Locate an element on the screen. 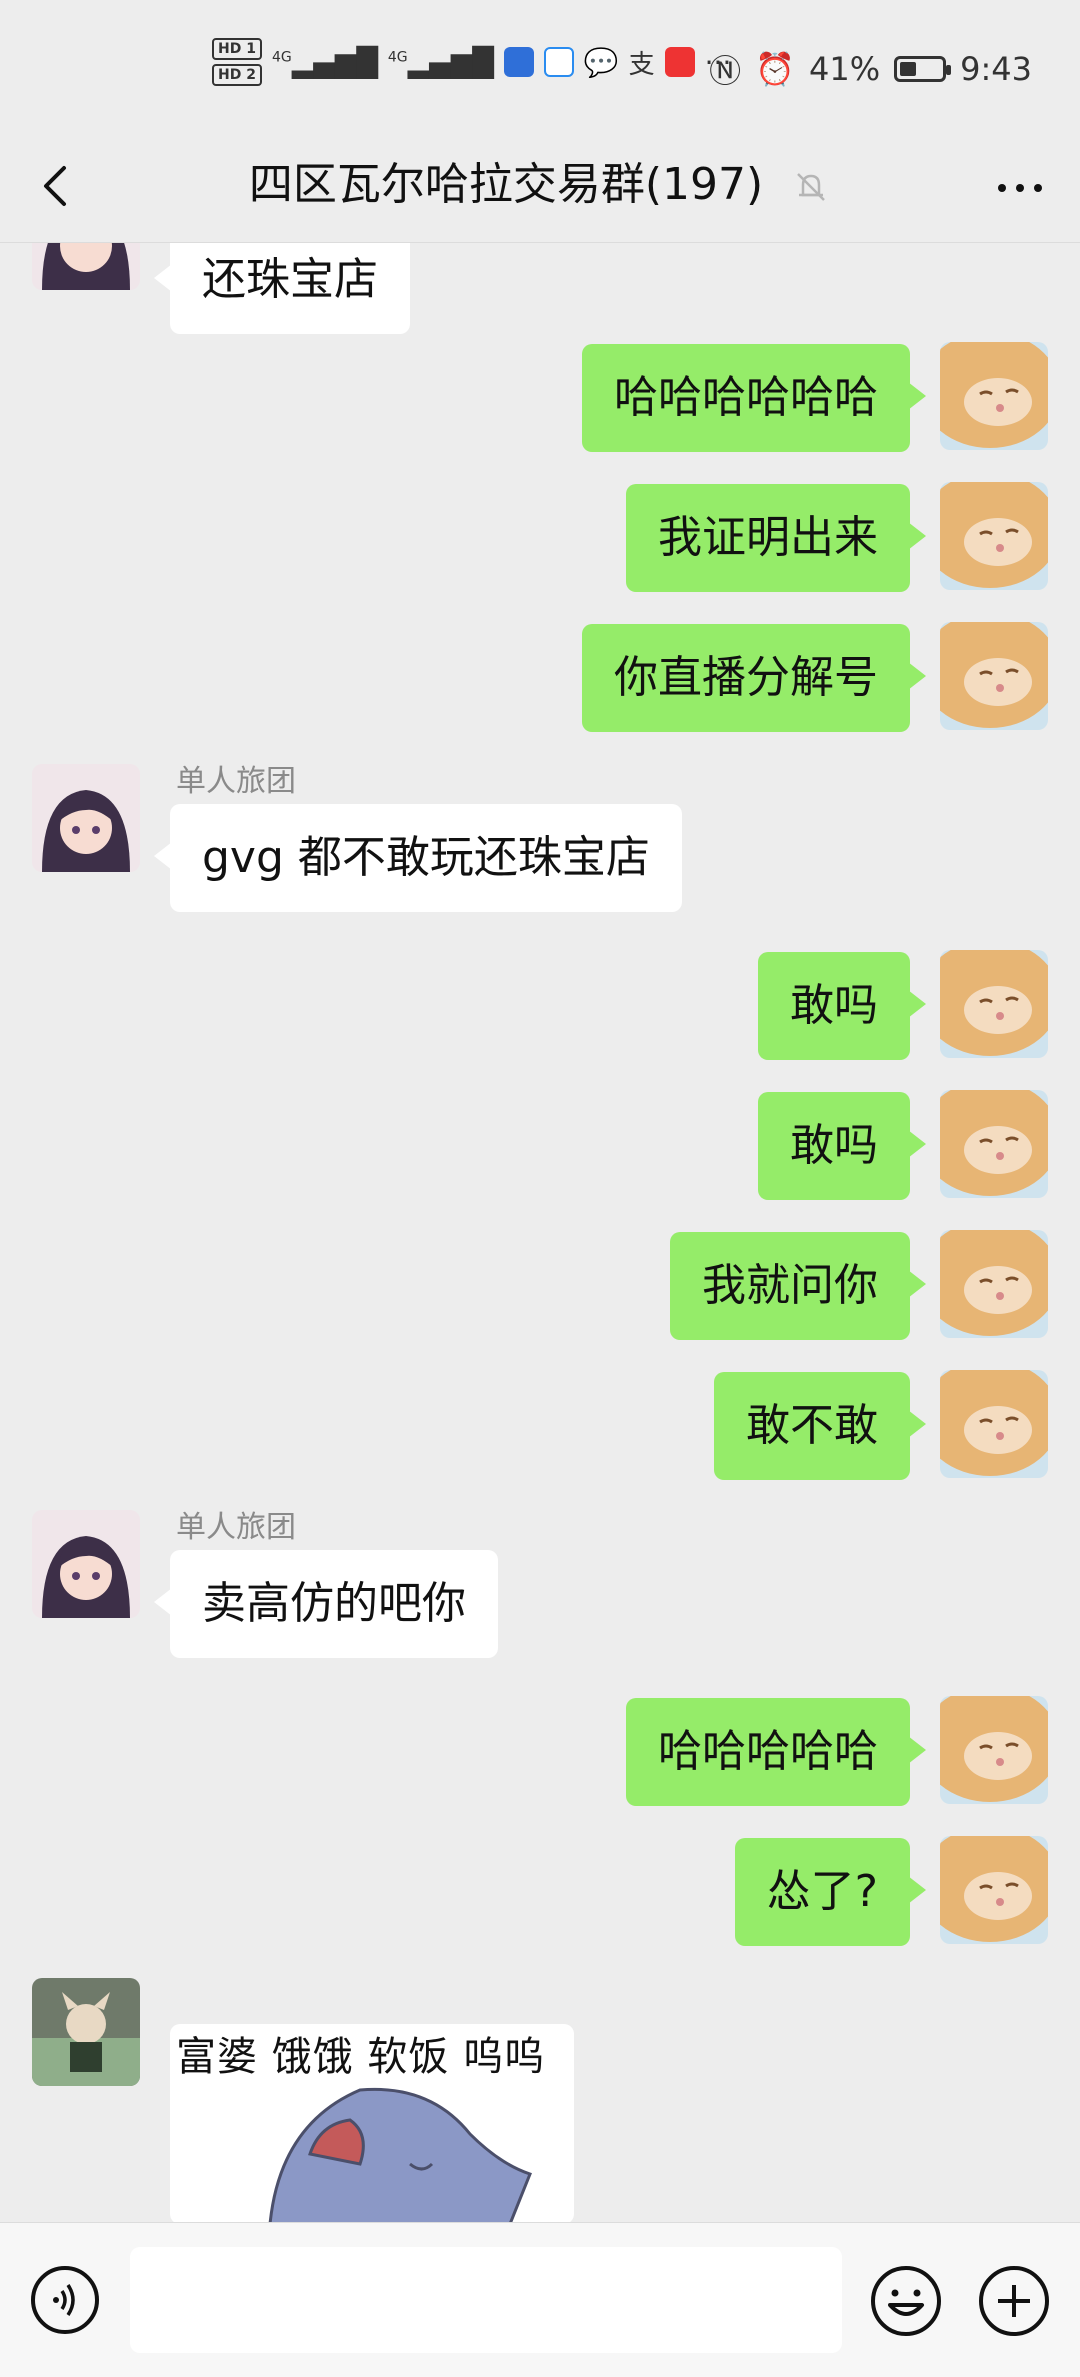 The width and height of the screenshot is (1080, 2377). clock: 9:43 is located at coordinates (996, 69).